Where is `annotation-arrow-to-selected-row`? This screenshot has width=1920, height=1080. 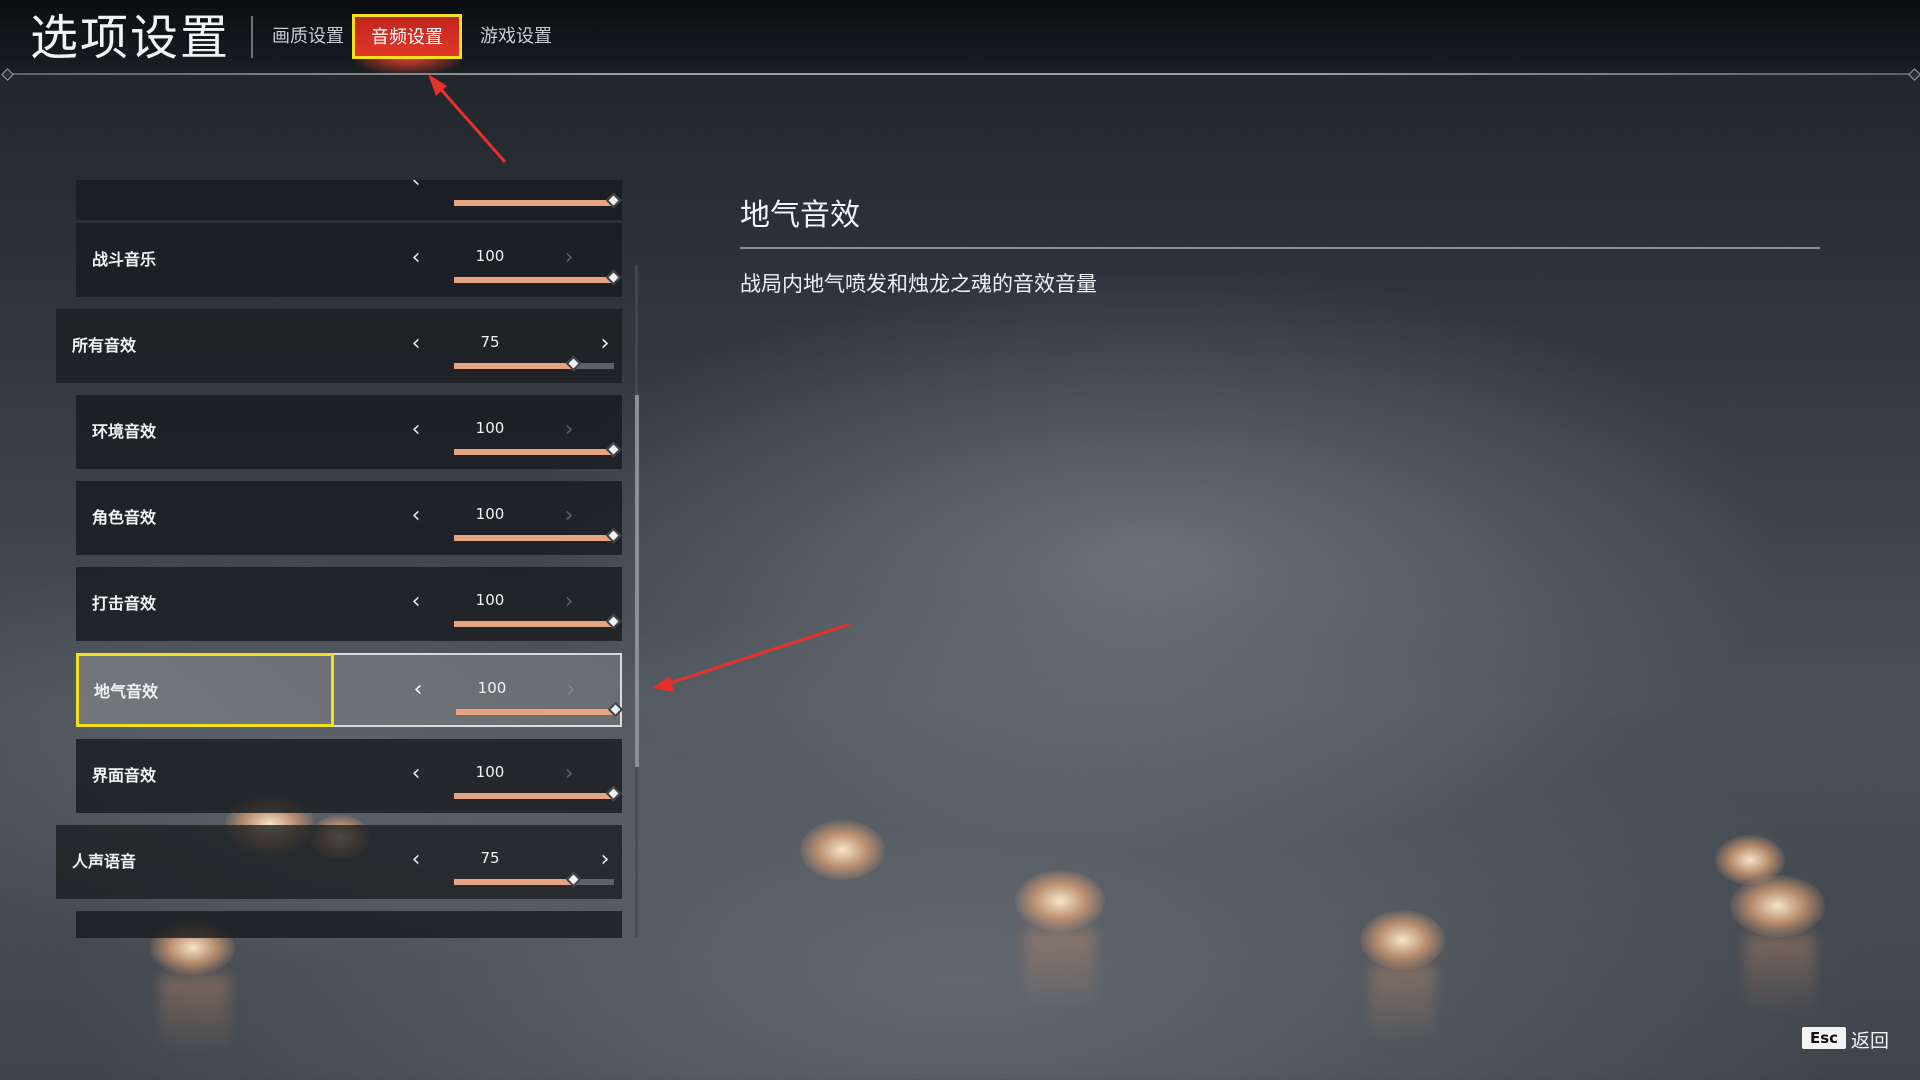 annotation-arrow-to-selected-row is located at coordinates (751, 657).